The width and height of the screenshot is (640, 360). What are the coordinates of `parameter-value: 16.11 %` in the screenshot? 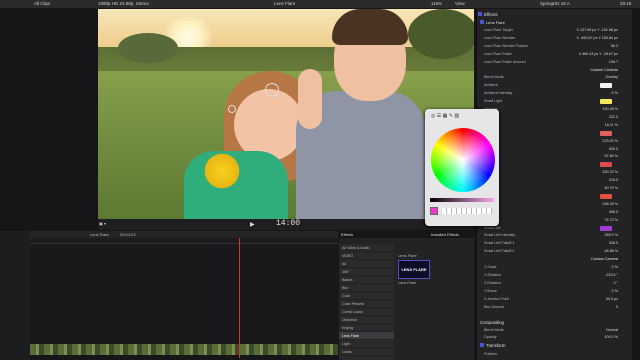 It's located at (611, 125).